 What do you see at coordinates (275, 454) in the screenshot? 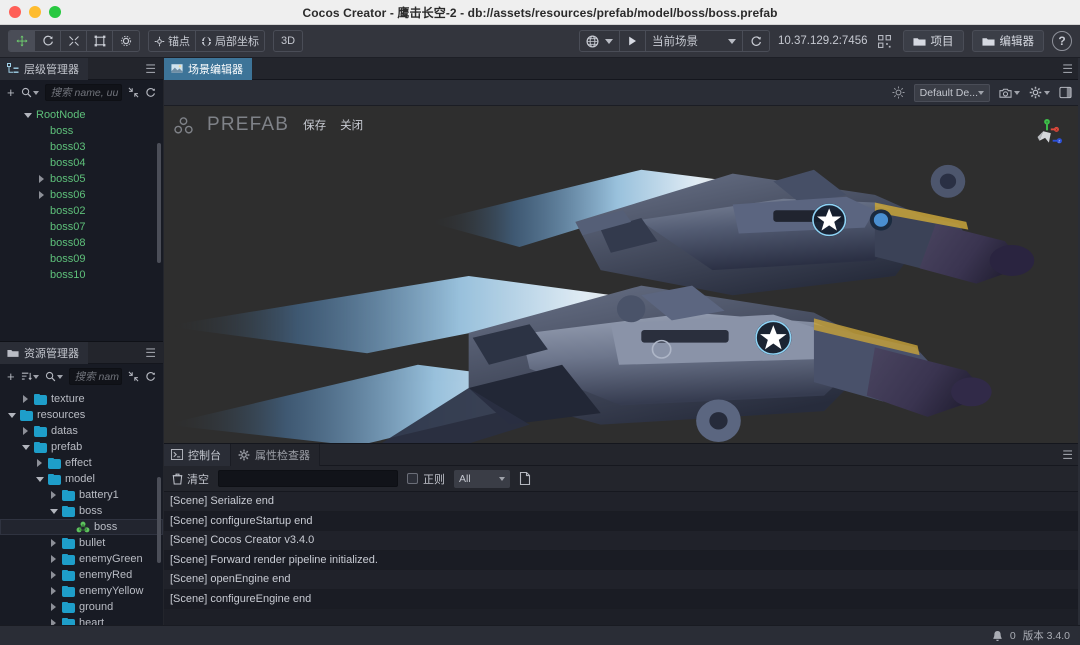
I see `tab-inspector: 属性检查器` at bounding box center [275, 454].